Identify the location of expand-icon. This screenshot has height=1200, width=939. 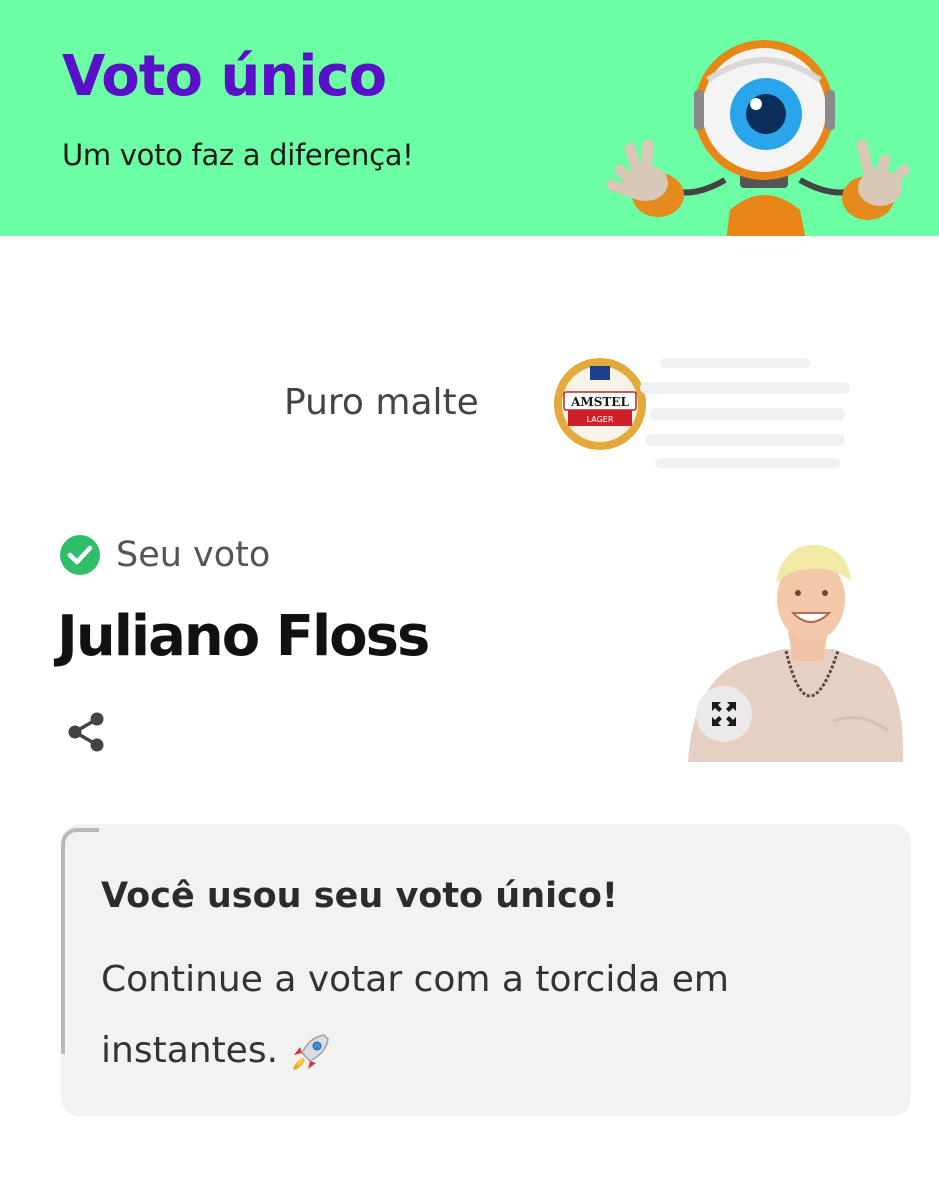
(724, 714).